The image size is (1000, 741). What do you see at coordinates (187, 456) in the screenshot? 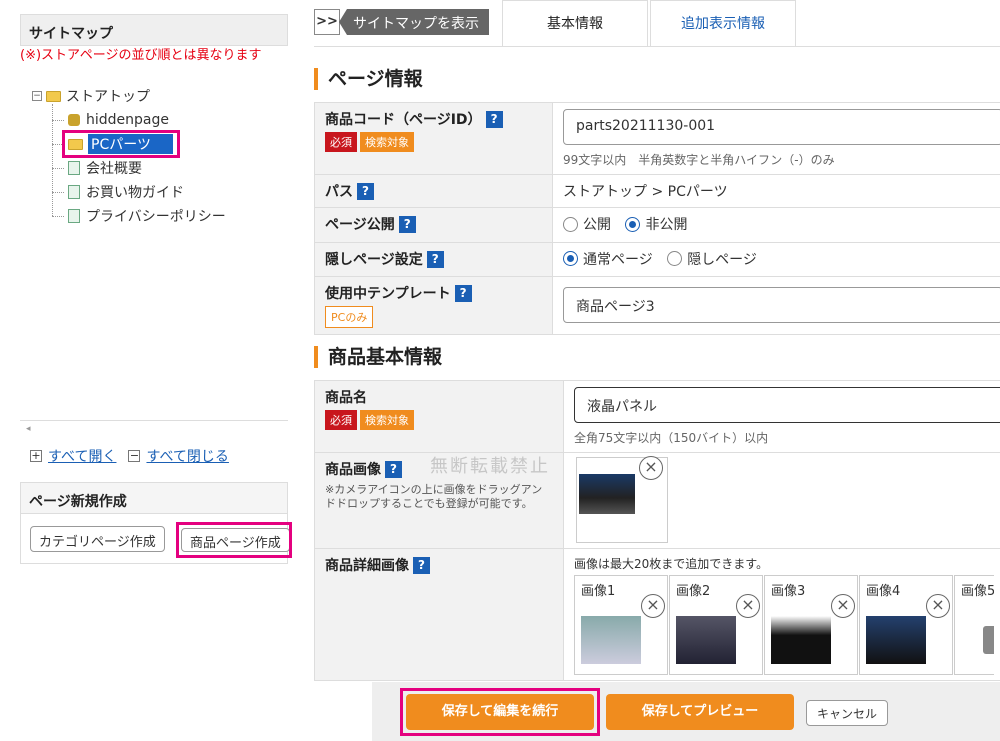
I see `collapse-all-link: すべて閉じる` at bounding box center [187, 456].